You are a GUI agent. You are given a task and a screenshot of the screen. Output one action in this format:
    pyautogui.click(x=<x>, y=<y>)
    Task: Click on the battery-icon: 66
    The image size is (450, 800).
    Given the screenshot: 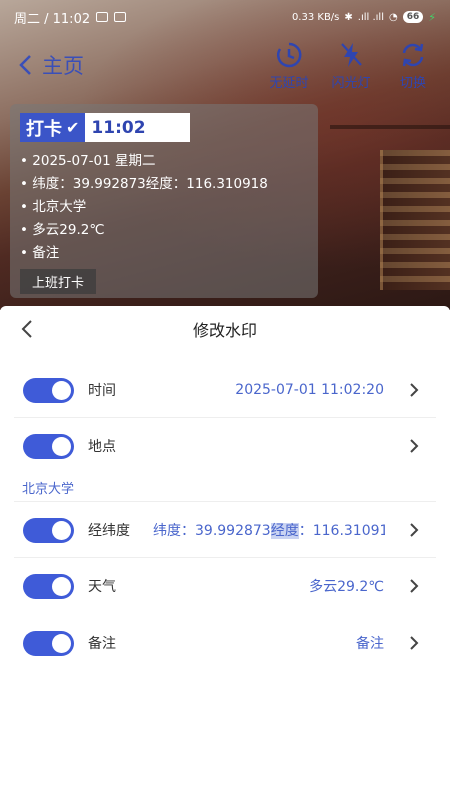 What is the action you would take?
    pyautogui.click(x=413, y=17)
    